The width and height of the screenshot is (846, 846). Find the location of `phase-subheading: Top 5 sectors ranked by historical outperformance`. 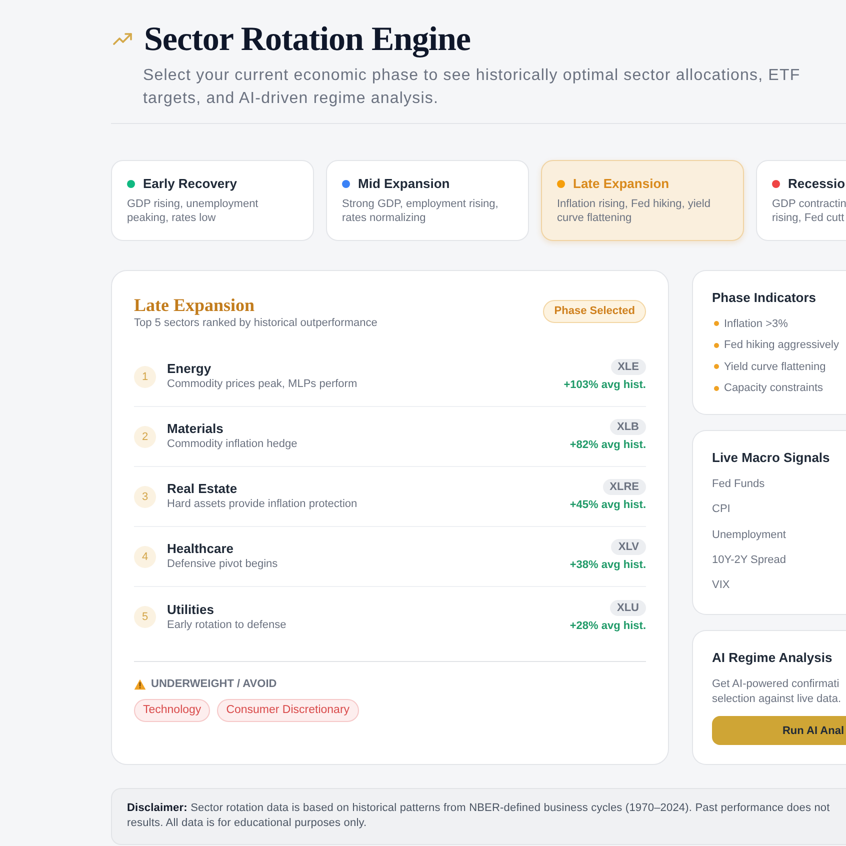

phase-subheading: Top 5 sectors ranked by historical outperformance is located at coordinates (256, 323).